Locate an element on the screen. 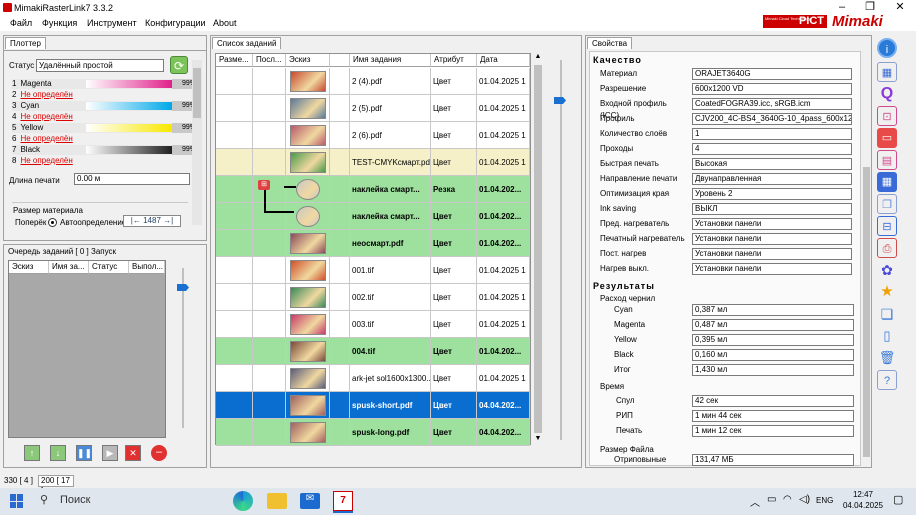  quality-value: CoatedFOGRA39.icc, sRGB.icm is located at coordinates (772, 104).